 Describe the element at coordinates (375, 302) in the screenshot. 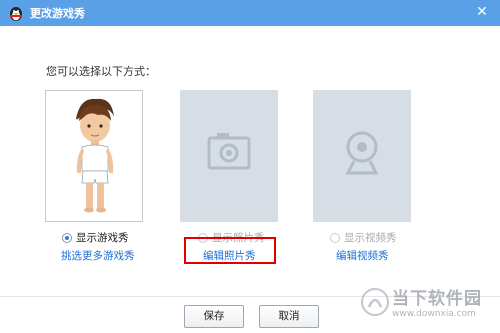

I see `watermark-logo-icon` at that location.